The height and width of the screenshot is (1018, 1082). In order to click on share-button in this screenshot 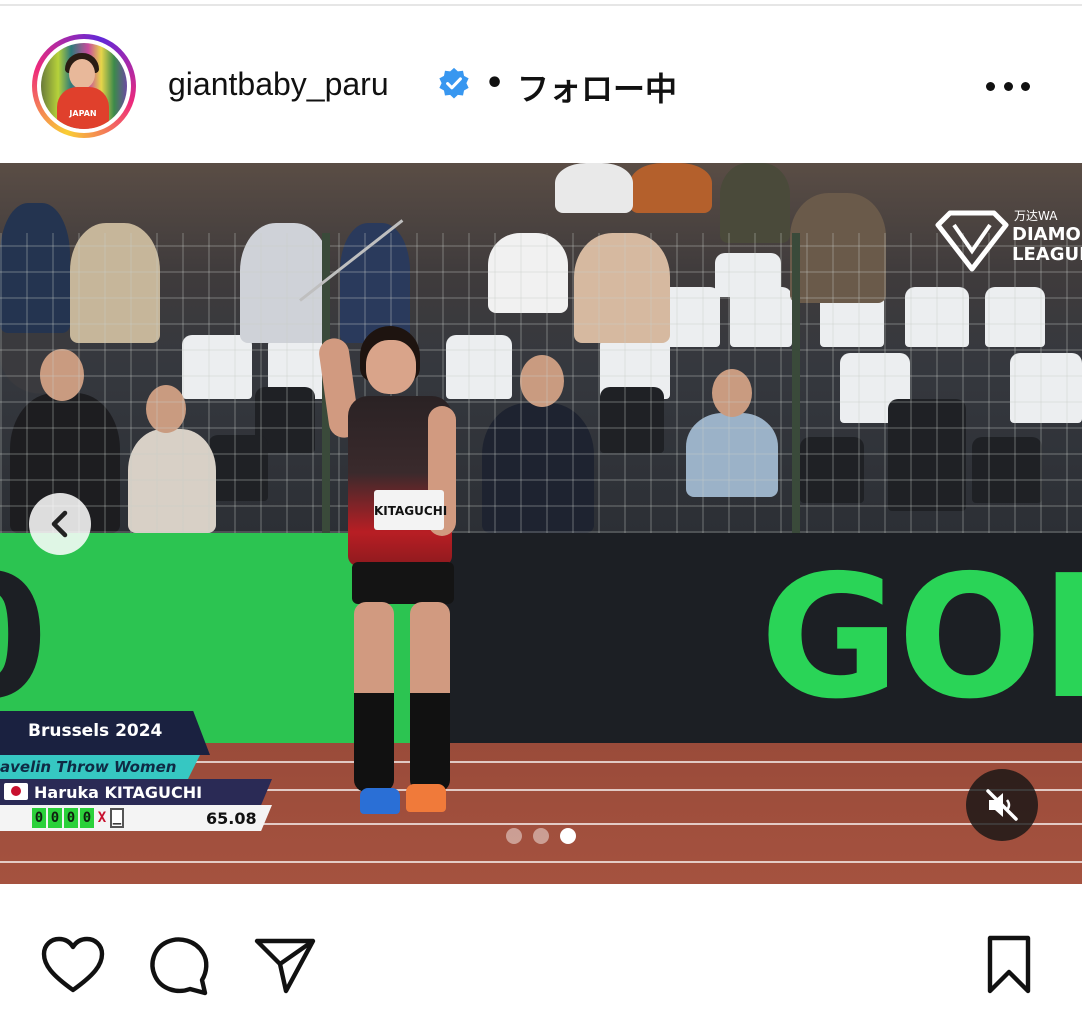, I will do `click(285, 965)`.